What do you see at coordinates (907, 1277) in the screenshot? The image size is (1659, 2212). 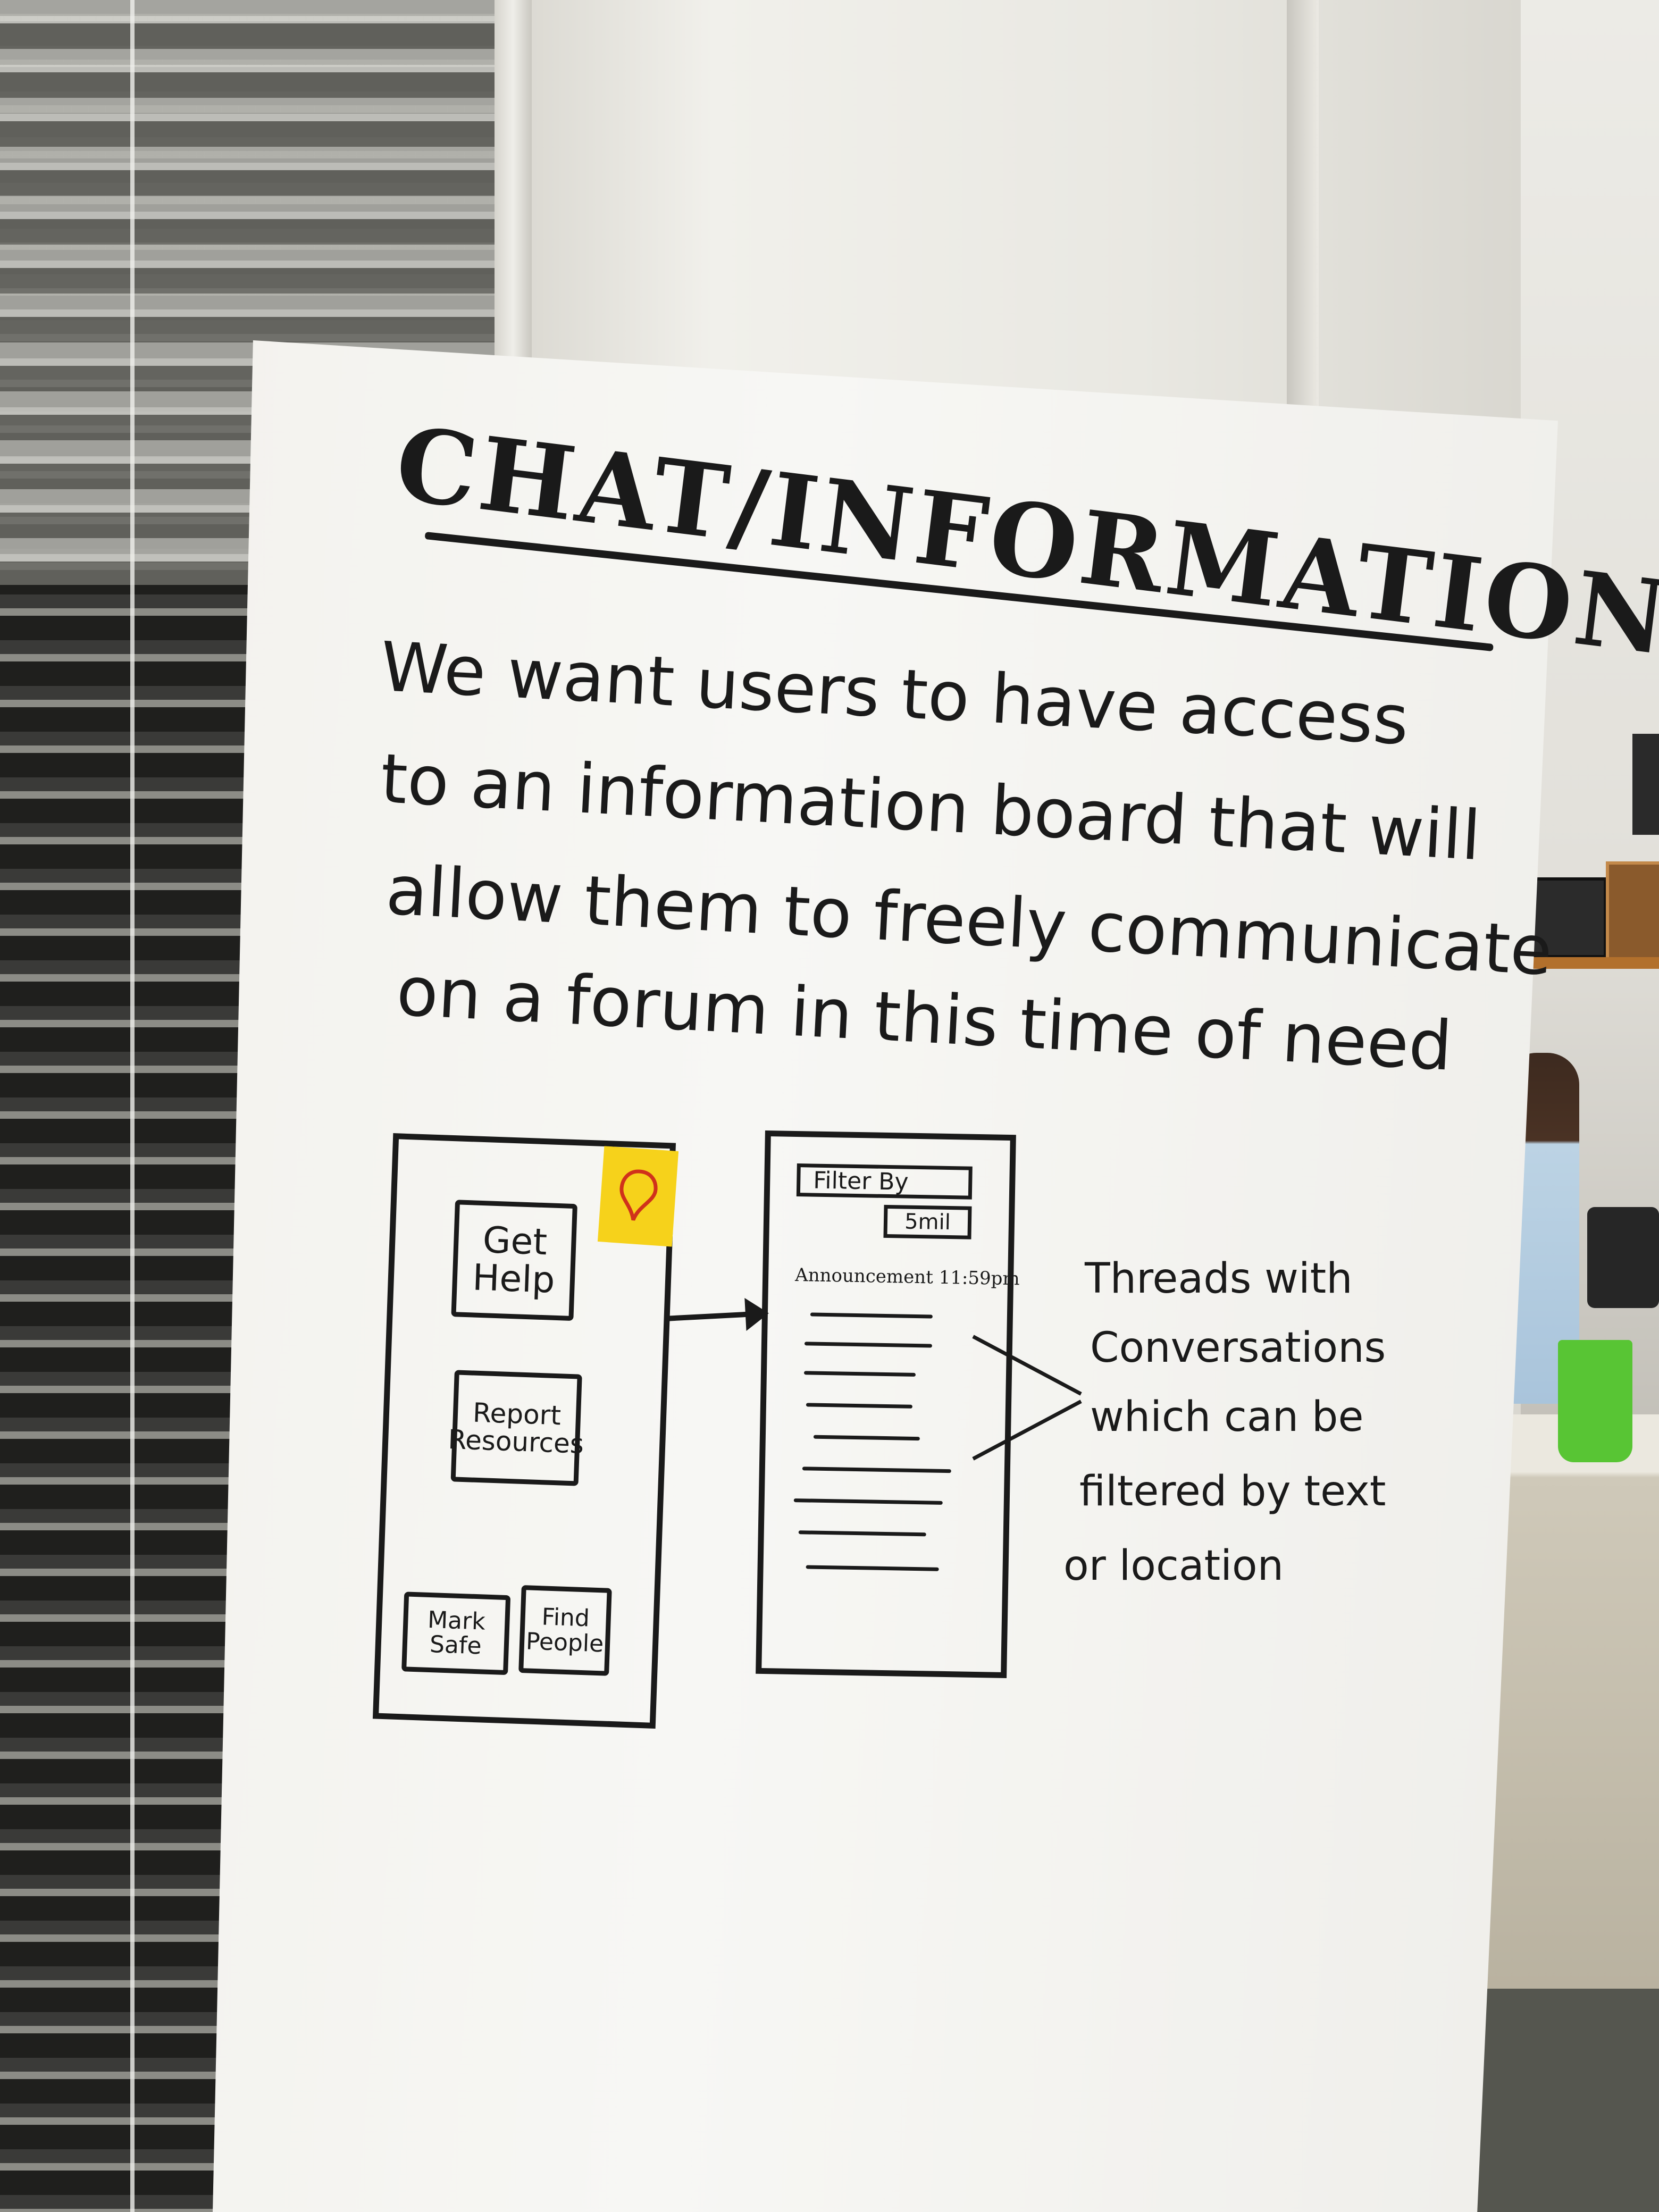 I see `announcement-label: Announcement 11:59pm` at bounding box center [907, 1277].